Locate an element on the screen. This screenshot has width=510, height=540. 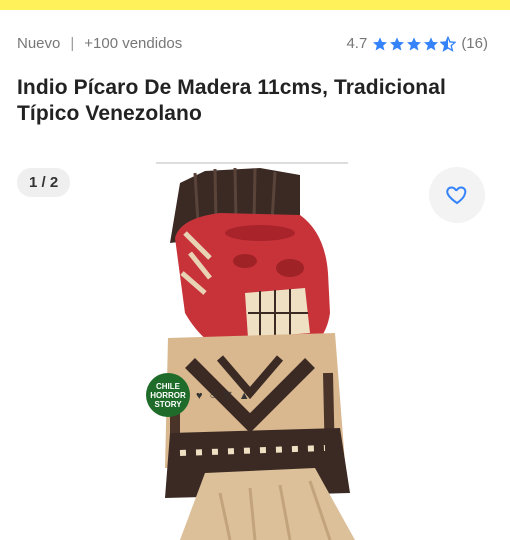
watermark-line: STORY is located at coordinates (168, 404).